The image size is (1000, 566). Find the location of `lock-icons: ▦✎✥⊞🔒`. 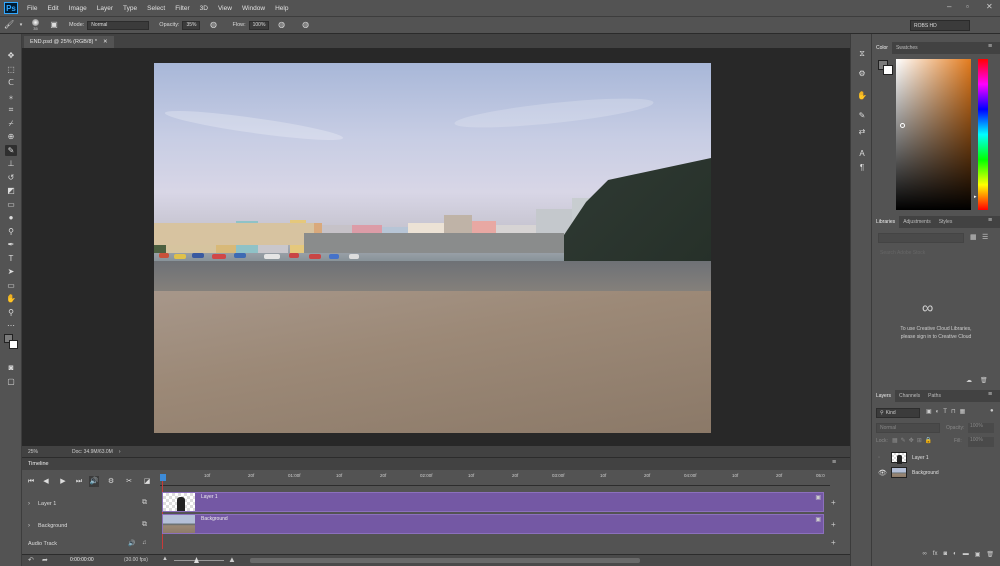

lock-icons: ▦✎✥⊞🔒 is located at coordinates (913, 440).